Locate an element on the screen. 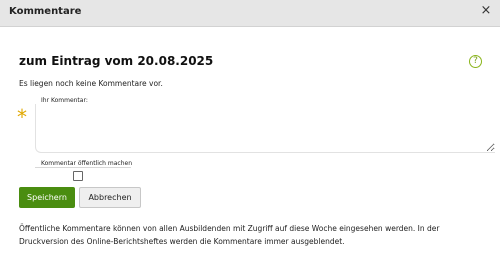  required-star-icon: * is located at coordinates (22, 117).